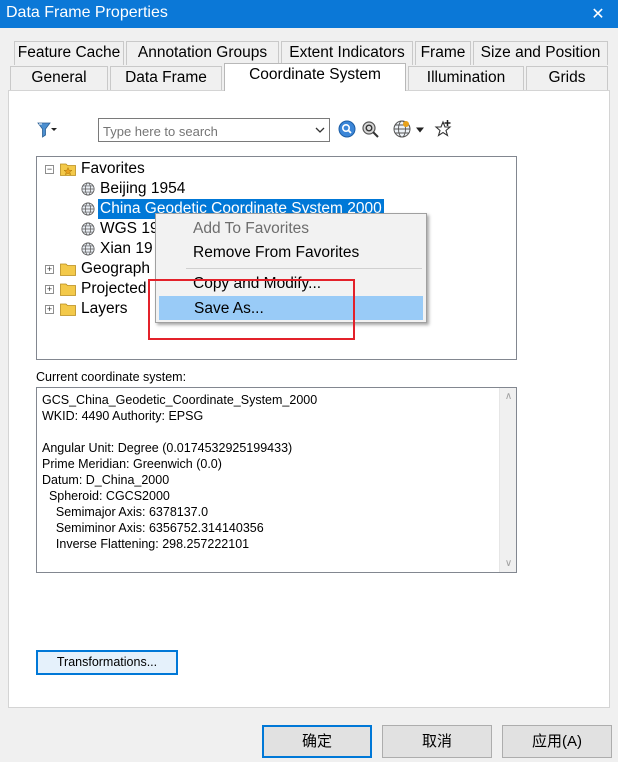  I want to click on tree-node-beijing-1954: Beijing 1954, so click(142, 189).